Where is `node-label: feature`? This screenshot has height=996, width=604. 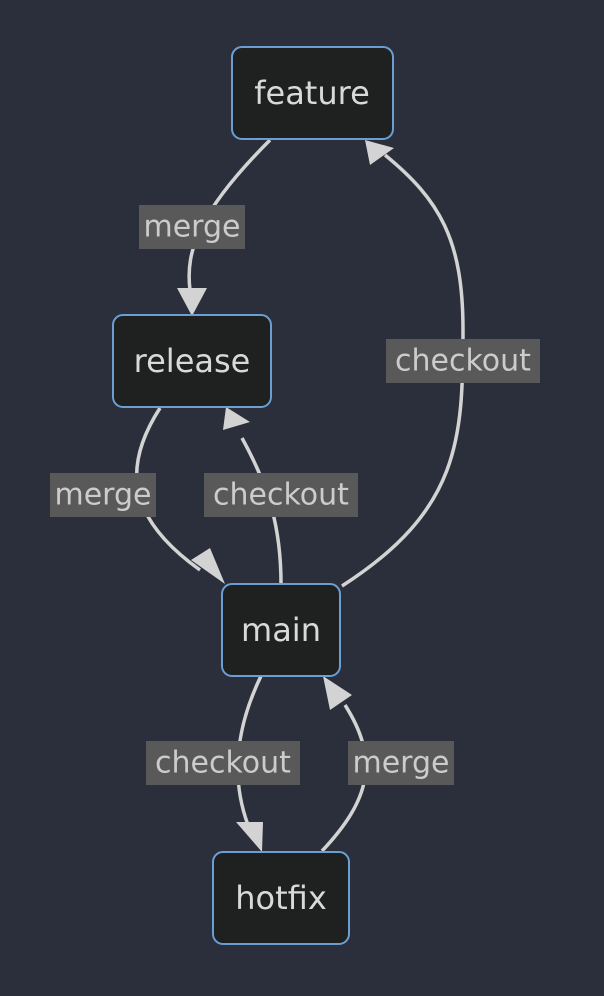
node-label: feature is located at coordinates (312, 93).